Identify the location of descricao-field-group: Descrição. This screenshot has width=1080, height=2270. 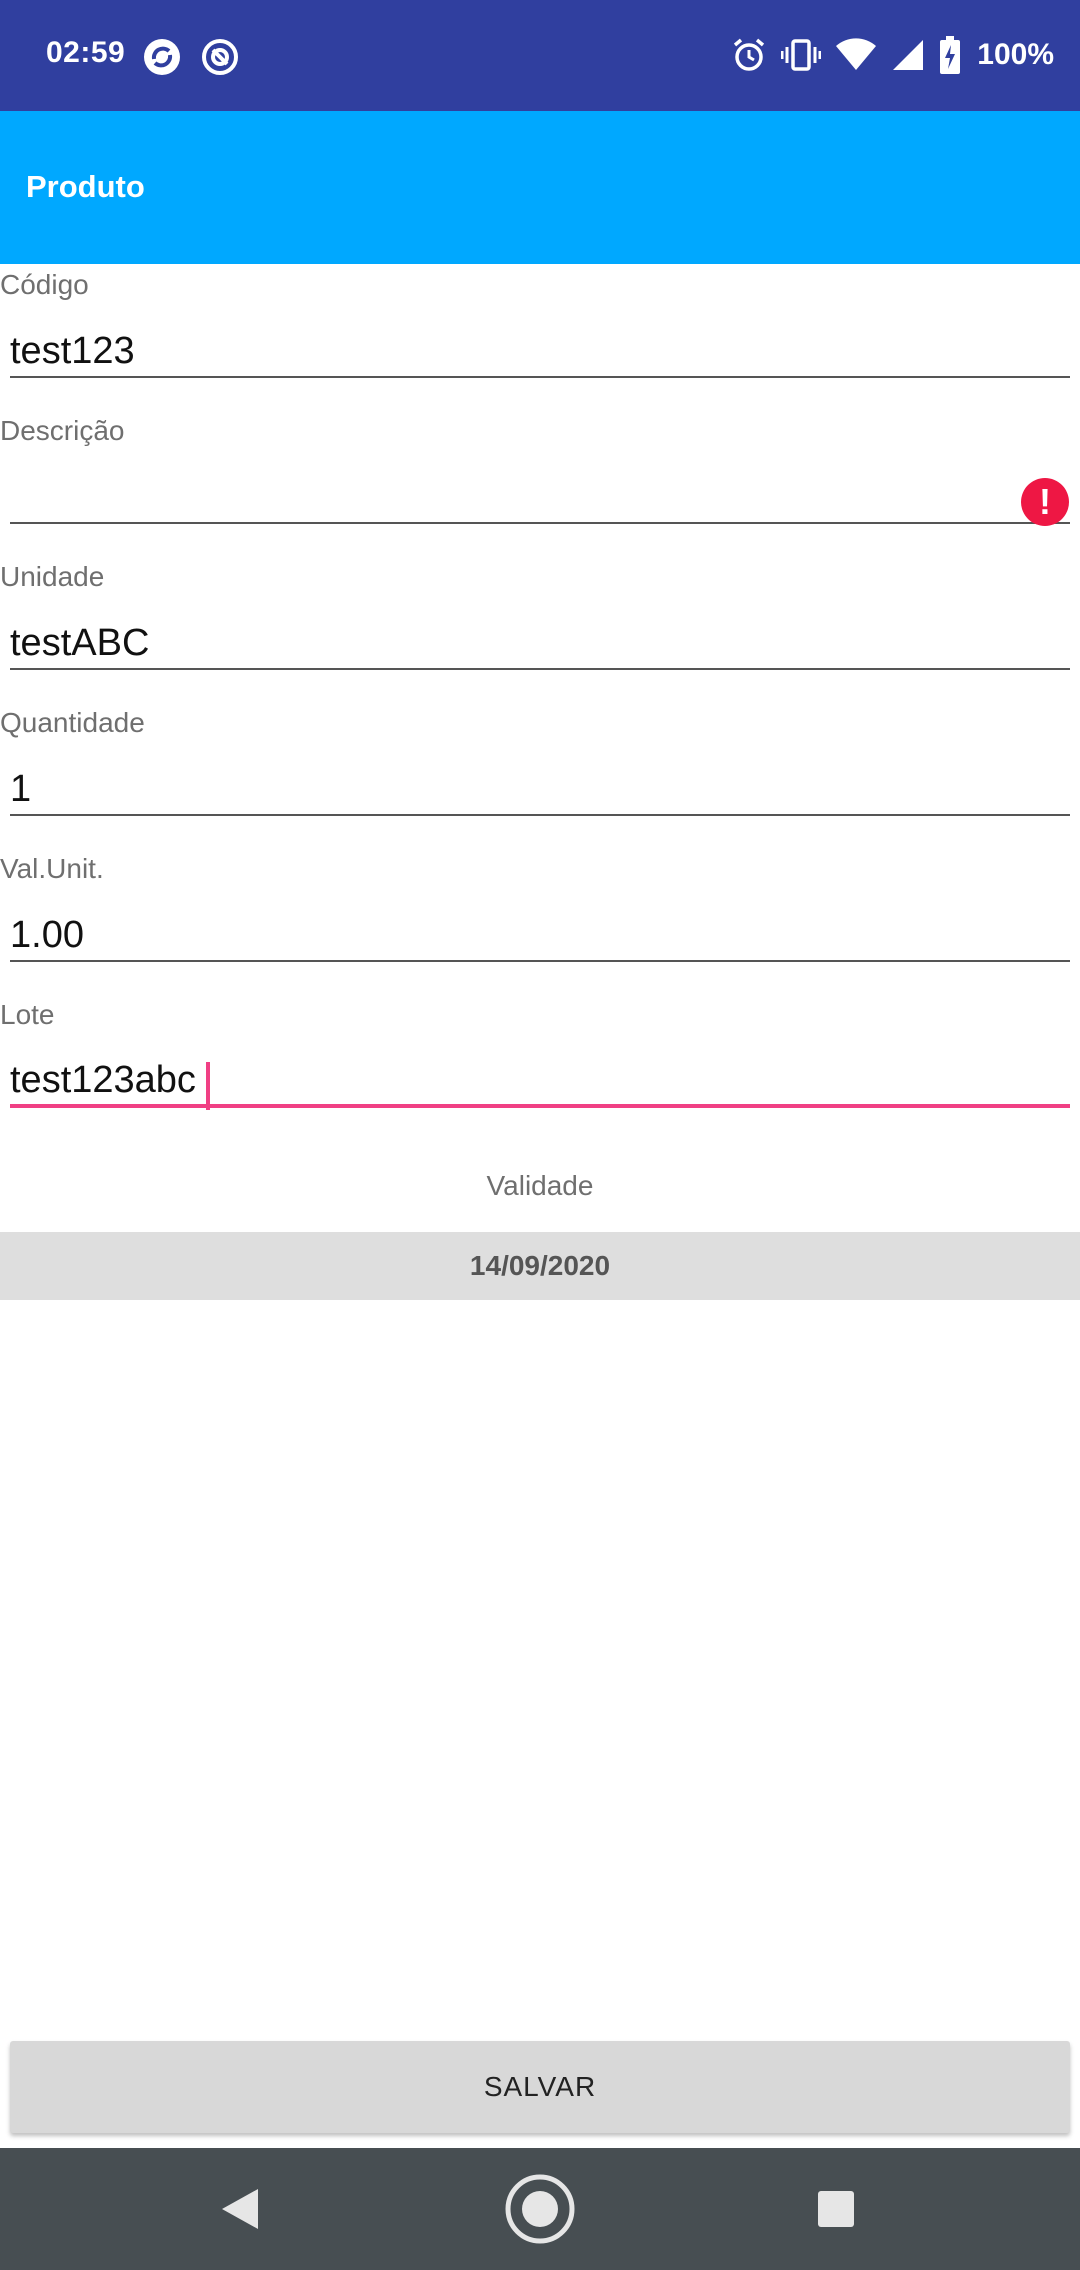
(540, 483).